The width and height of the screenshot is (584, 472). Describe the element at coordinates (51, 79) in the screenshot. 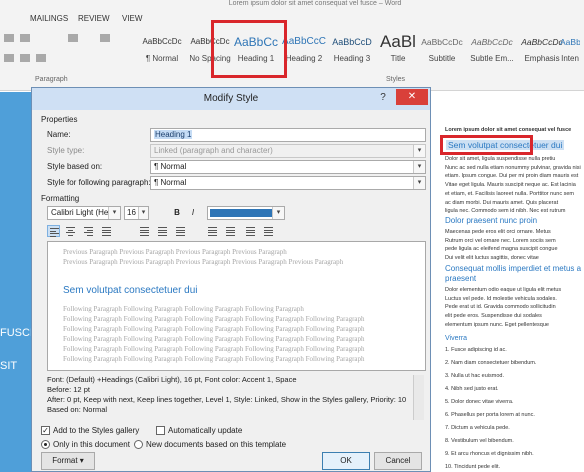

I see `group-label-paragraph: Paragraph` at that location.